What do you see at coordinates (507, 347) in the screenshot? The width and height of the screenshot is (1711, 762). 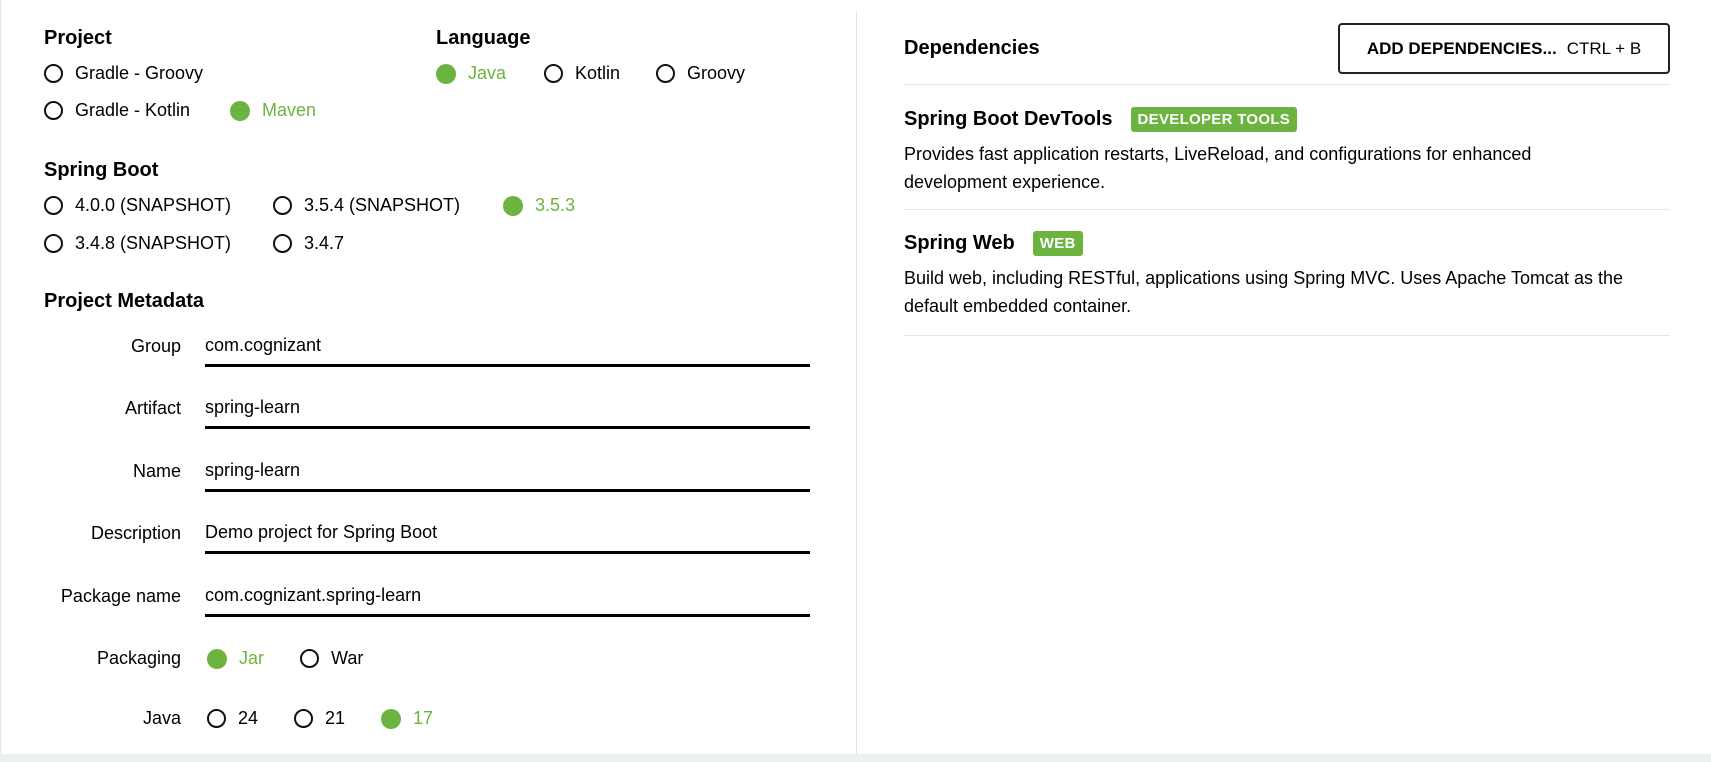 I see `group-input` at bounding box center [507, 347].